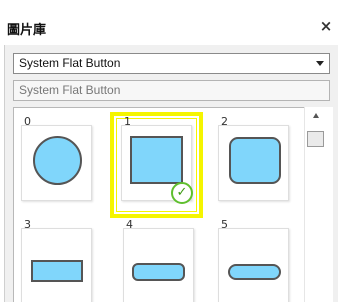  What do you see at coordinates (182, 193) in the screenshot?
I see `checkmark-icon: ✓` at bounding box center [182, 193].